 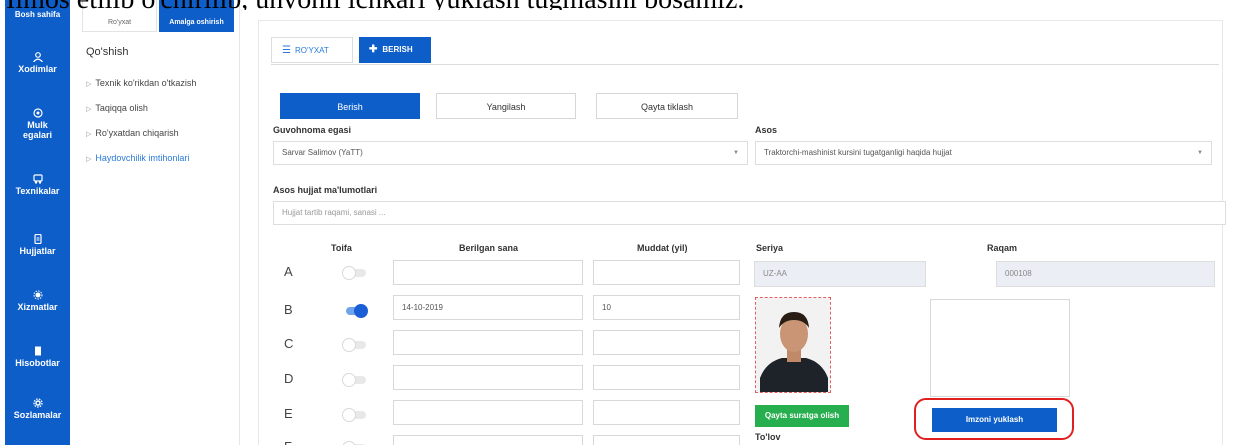 I want to click on sub-item-label: Haydovchilik imtihonlari, so click(x=142, y=158).